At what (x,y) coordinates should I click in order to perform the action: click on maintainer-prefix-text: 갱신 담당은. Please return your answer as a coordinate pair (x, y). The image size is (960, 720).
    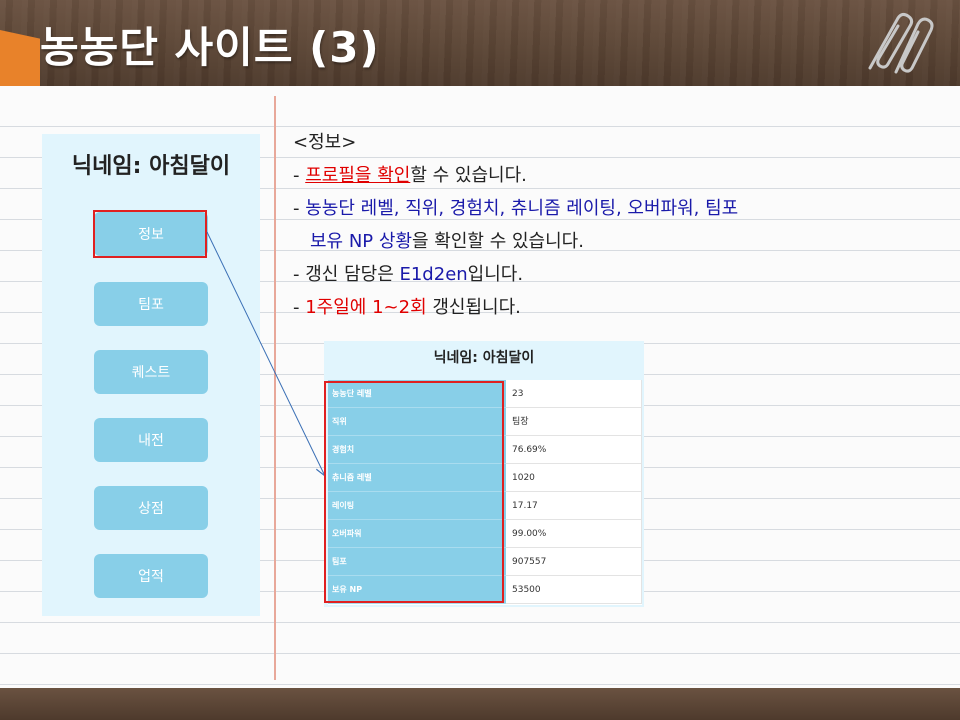
    Looking at the image, I should click on (352, 274).